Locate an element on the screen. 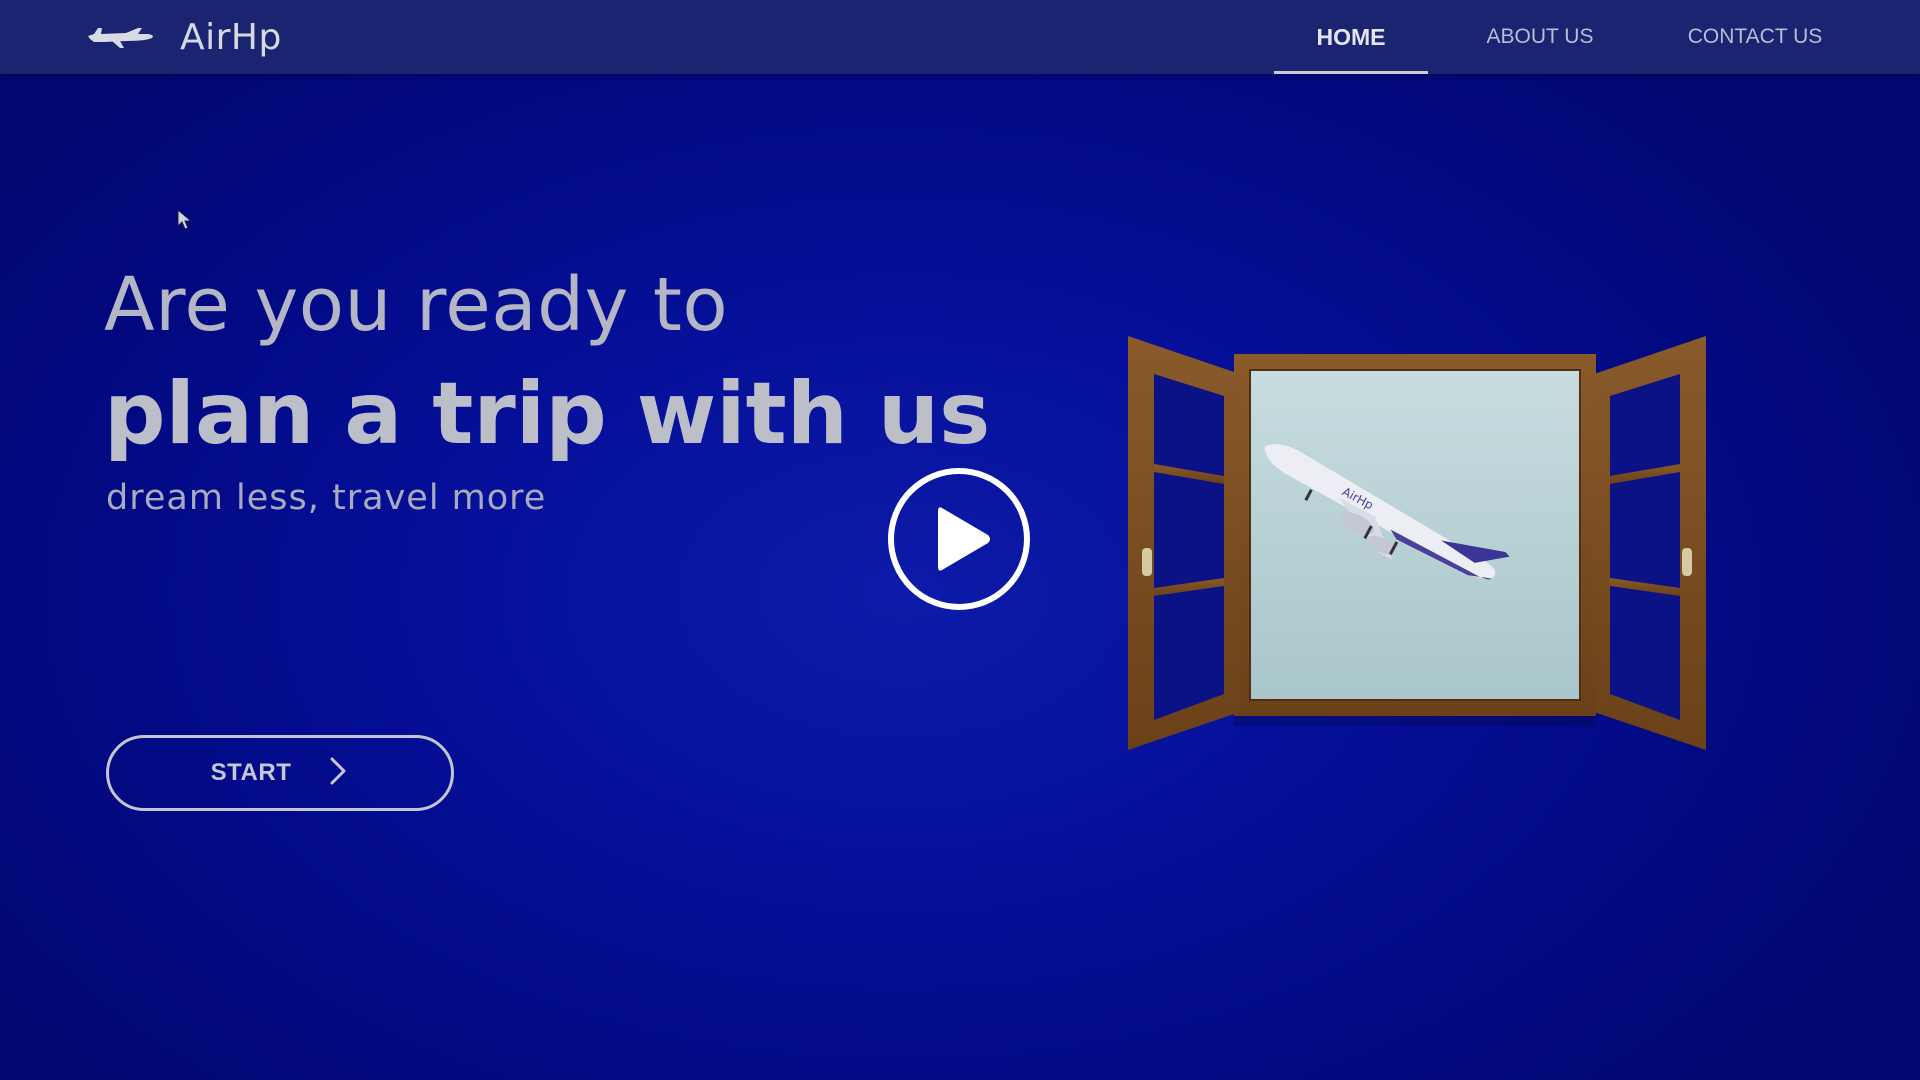 The height and width of the screenshot is (1080, 1920). start-button: START is located at coordinates (280, 773).